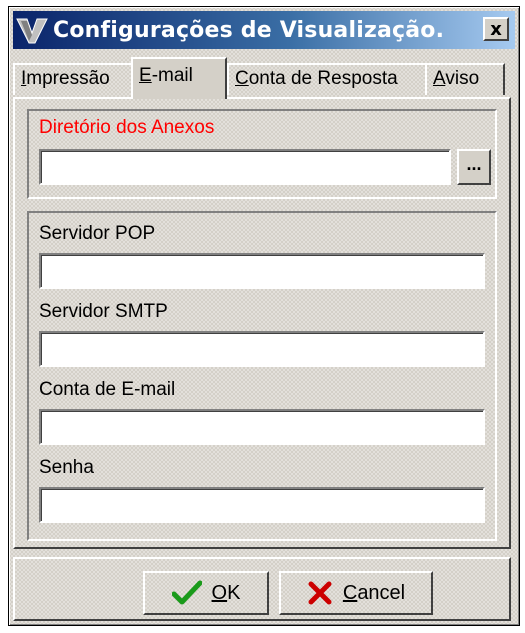  What do you see at coordinates (245, 167) in the screenshot?
I see `attachments-directory-input` at bounding box center [245, 167].